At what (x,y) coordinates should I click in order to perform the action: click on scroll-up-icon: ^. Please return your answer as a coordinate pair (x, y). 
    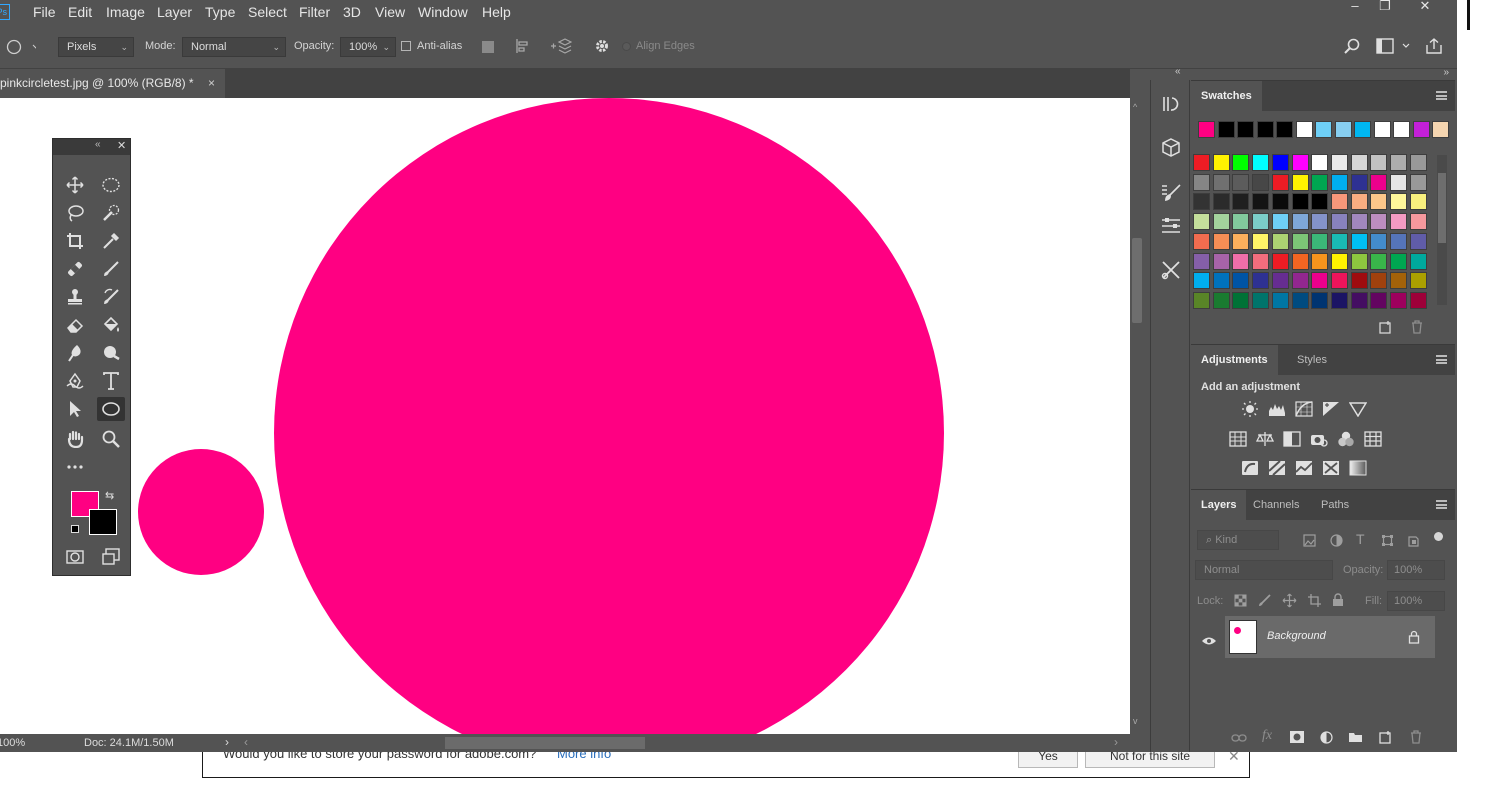
    Looking at the image, I should click on (1135, 107).